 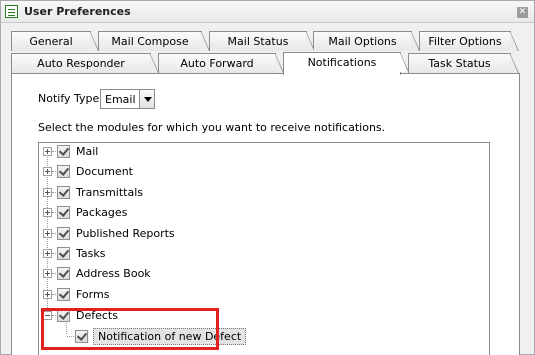 What do you see at coordinates (91, 253) in the screenshot?
I see `tree-item-label: Tasks` at bounding box center [91, 253].